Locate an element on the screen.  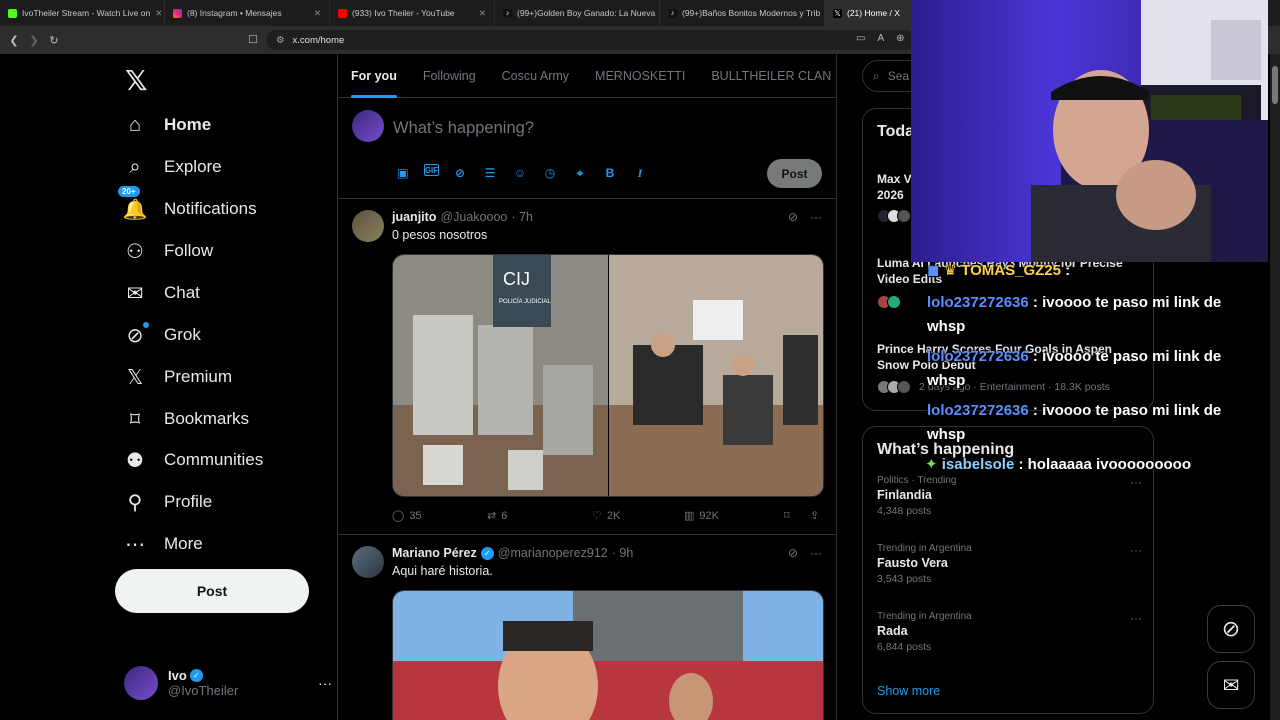
page-scrollbar is located at coordinates (1275, 387).